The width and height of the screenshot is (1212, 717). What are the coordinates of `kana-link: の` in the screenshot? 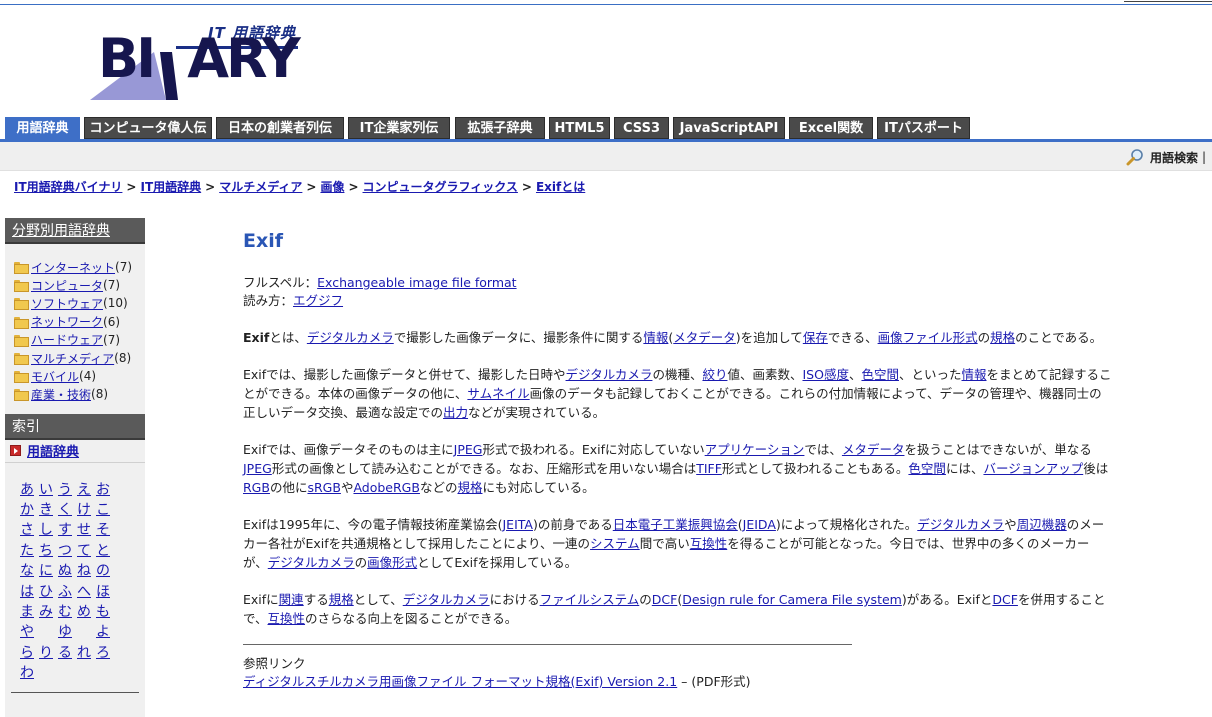 It's located at (105, 570).